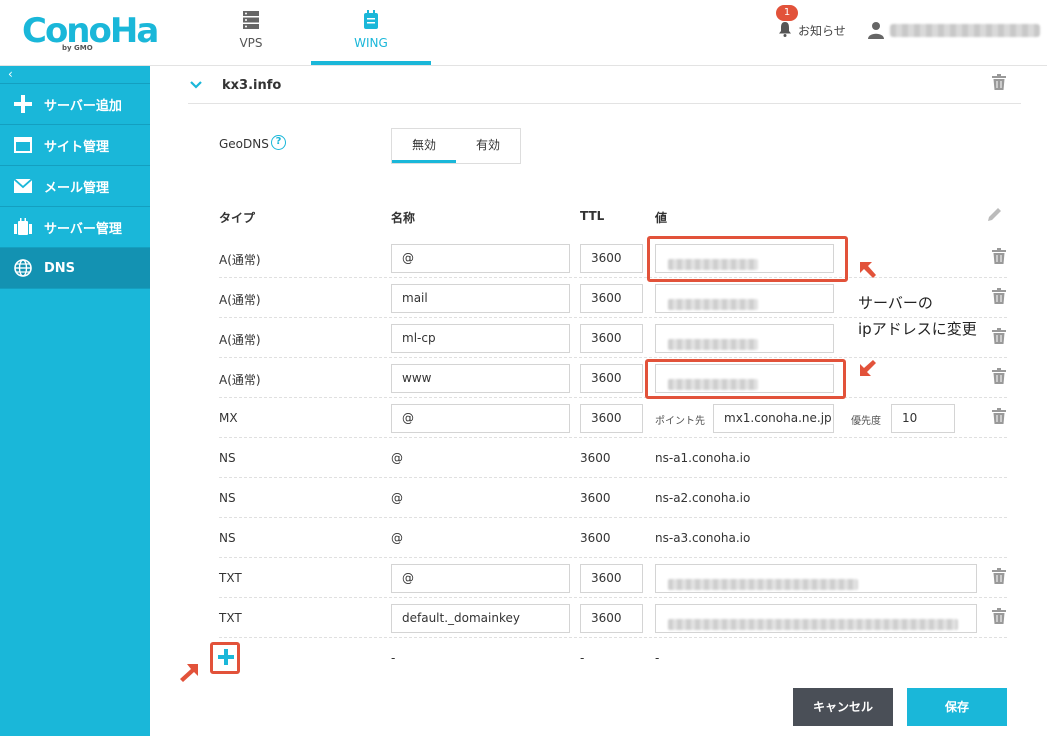  I want to click on table-row: A(通常) www 3600, so click(613, 378).